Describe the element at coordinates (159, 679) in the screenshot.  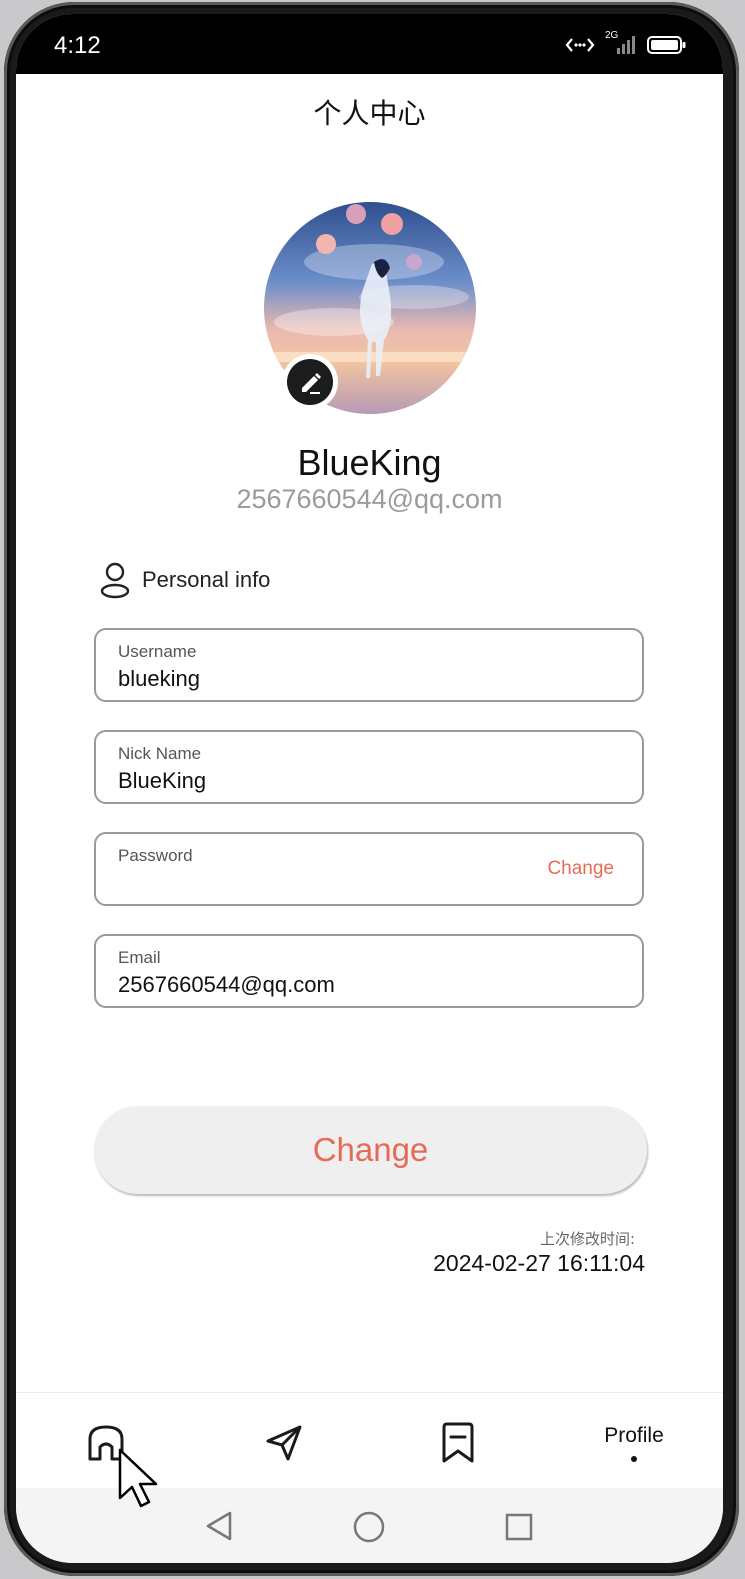
I see `username-value: blueking` at that location.